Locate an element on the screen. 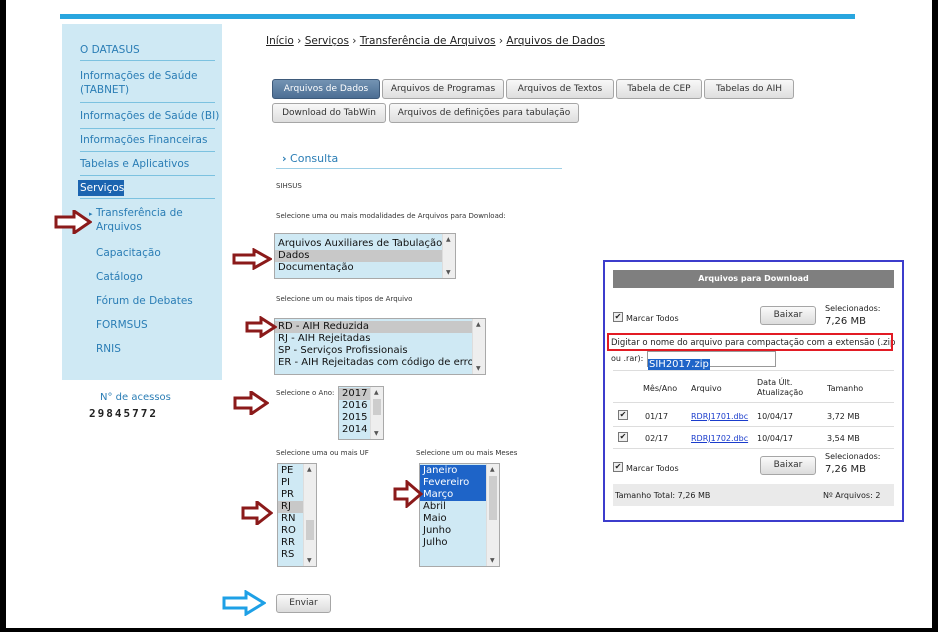 The width and height of the screenshot is (938, 632). filename-value: SIH2017.zip is located at coordinates (679, 364).